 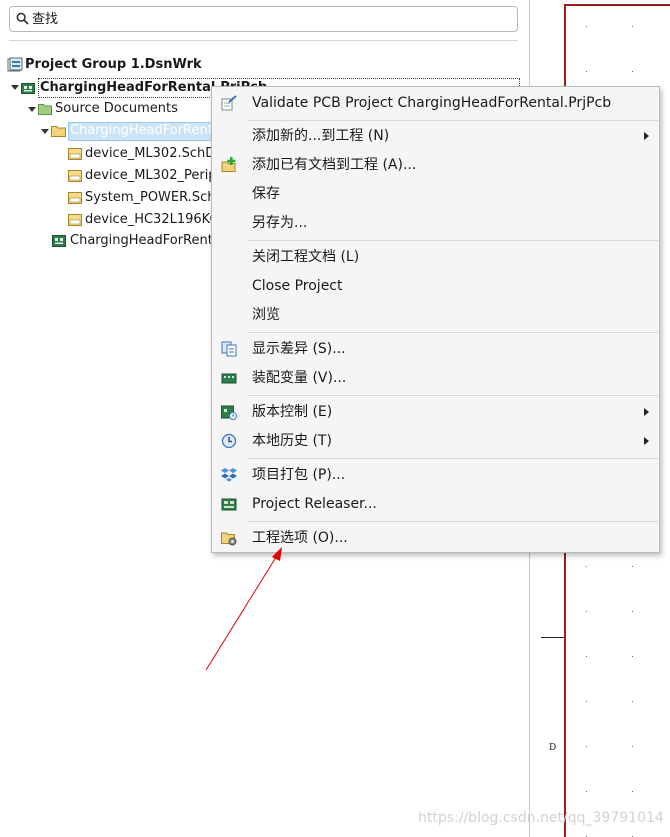 I want to click on tree-item-file: device_ML302_Peripheral.SchDoc, so click(x=185, y=176).